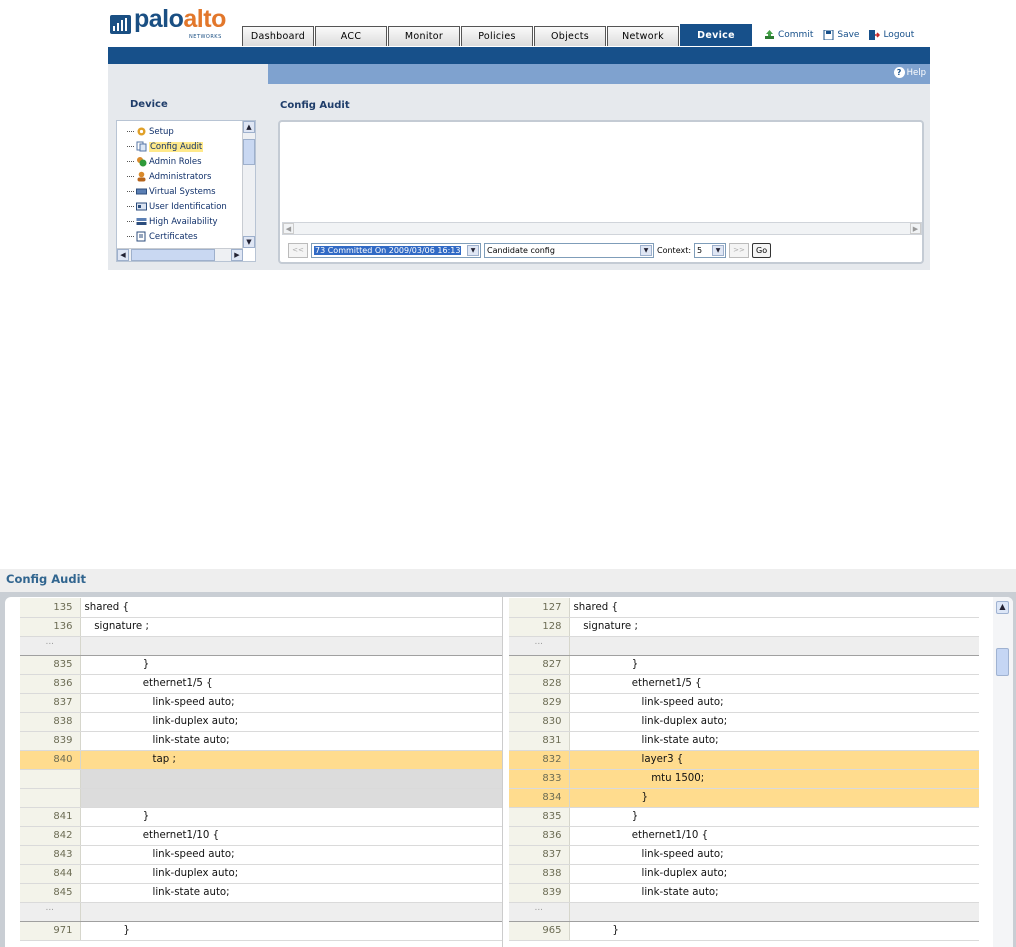 This screenshot has height=947, width=1016. Describe the element at coordinates (50, 627) in the screenshot. I see `line-number: 136` at that location.